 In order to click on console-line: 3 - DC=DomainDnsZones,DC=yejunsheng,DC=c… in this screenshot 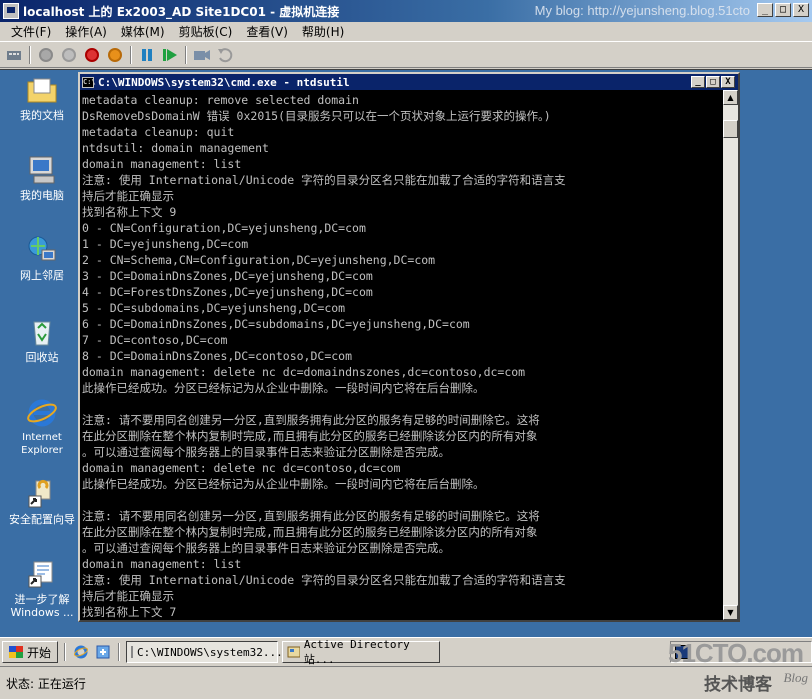, I will do `click(227, 276)`.